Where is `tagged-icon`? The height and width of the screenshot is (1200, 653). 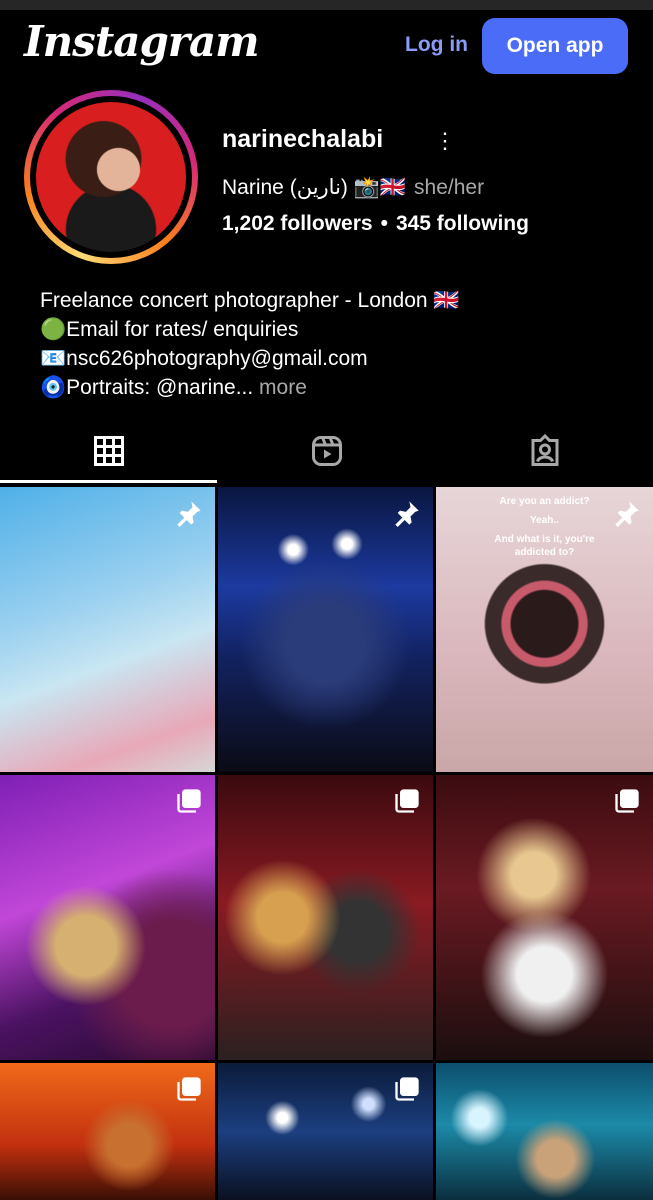 tagged-icon is located at coordinates (544, 449).